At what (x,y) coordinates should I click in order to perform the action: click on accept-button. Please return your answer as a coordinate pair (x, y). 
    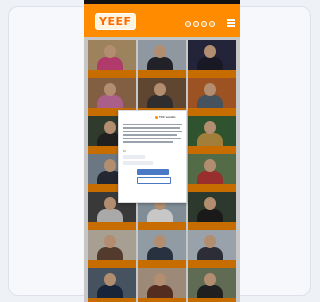
    Looking at the image, I should click on (153, 172).